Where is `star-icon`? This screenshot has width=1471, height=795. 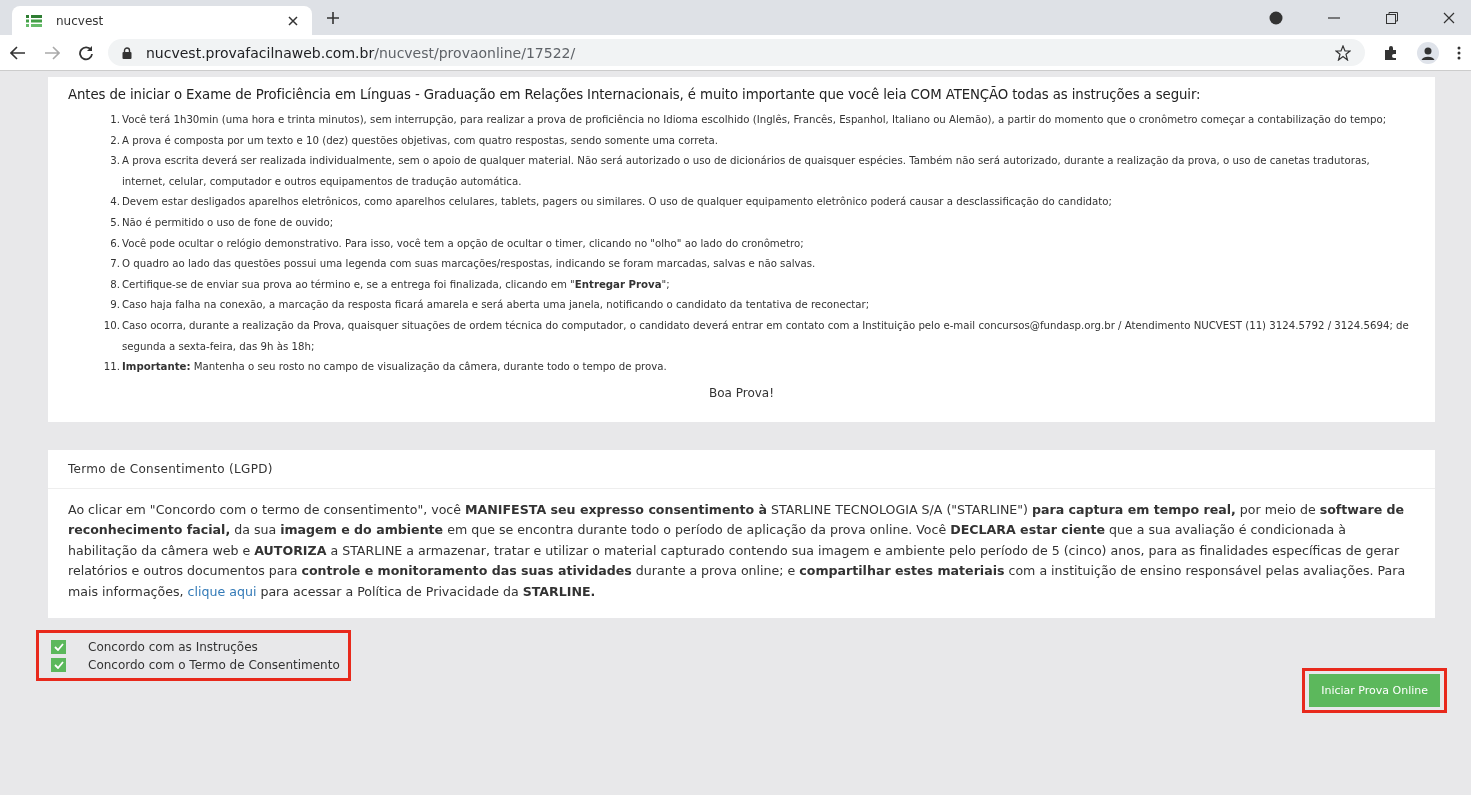 star-icon is located at coordinates (1343, 52).